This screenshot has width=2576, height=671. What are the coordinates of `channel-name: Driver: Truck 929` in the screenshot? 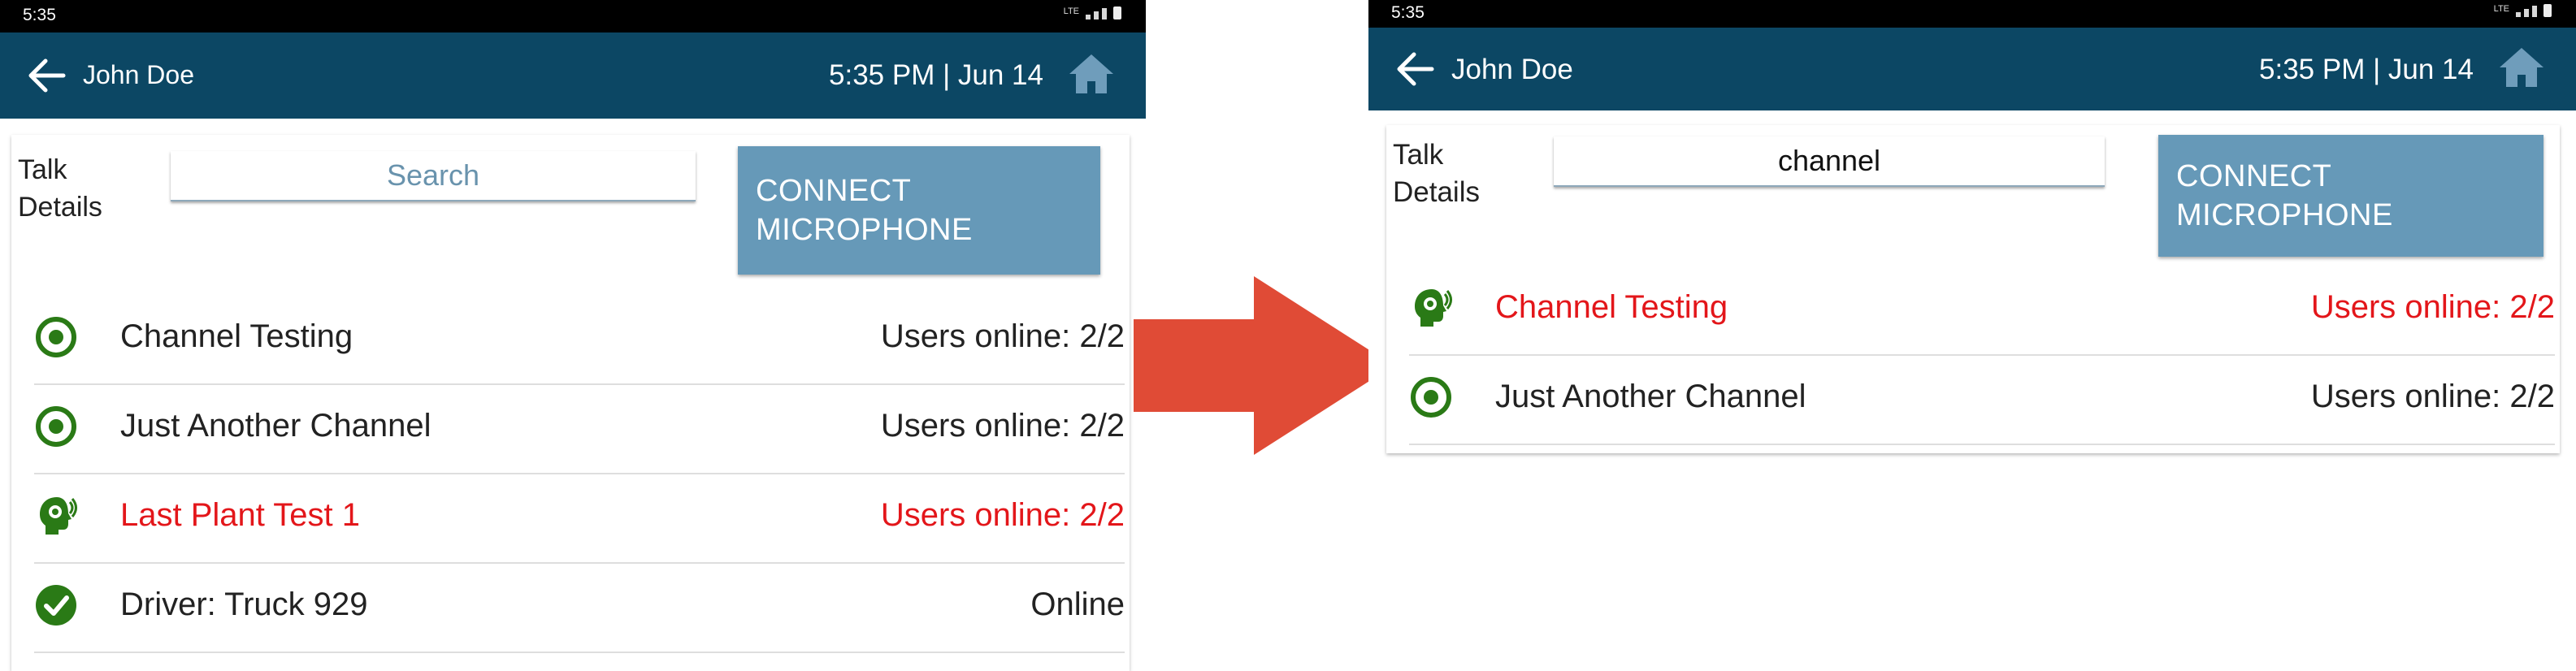 It's located at (244, 604).